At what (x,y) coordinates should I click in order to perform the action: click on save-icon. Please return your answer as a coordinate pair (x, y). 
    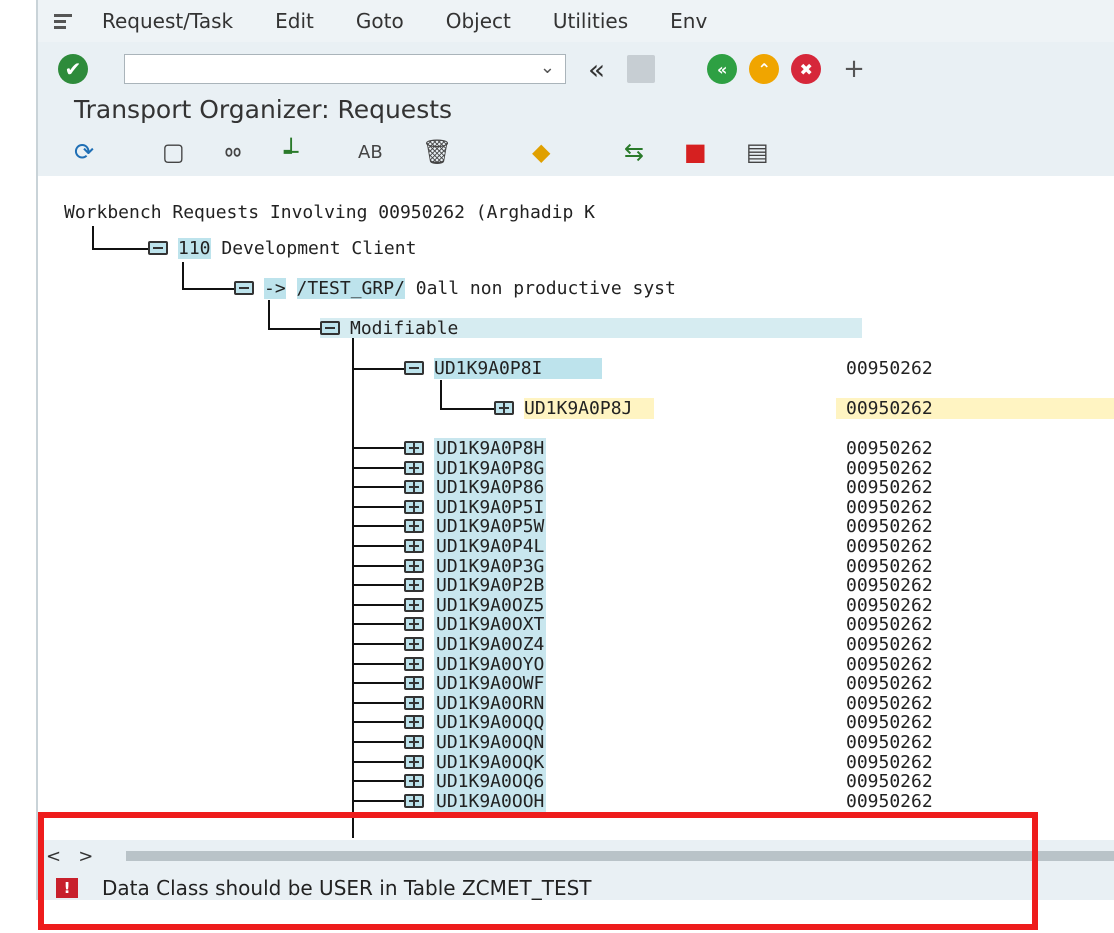
    Looking at the image, I should click on (641, 69).